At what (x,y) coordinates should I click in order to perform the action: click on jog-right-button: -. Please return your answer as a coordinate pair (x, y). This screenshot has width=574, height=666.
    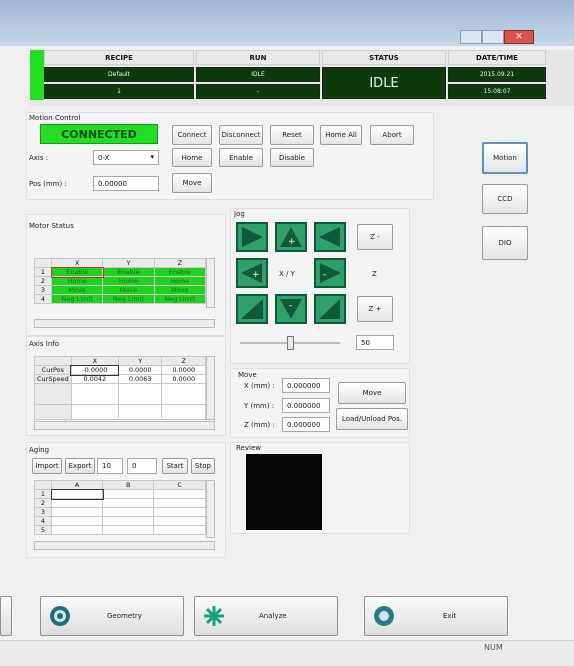
    Looking at the image, I should click on (330, 273).